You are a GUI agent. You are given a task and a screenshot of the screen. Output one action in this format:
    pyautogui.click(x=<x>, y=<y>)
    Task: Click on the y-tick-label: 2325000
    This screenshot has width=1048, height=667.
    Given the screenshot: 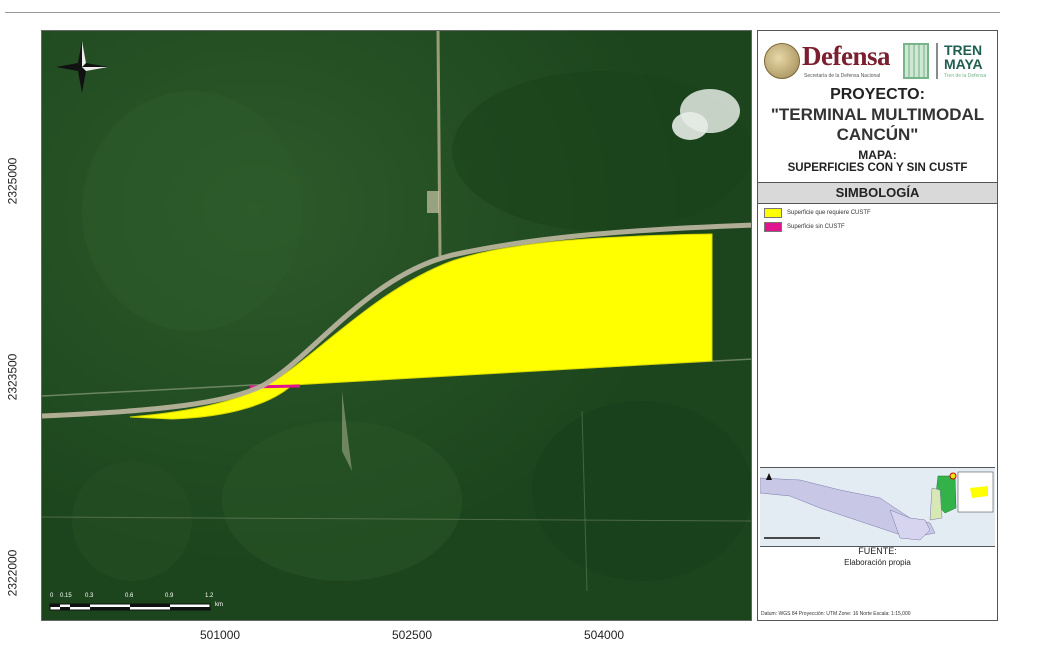 What is the action you would take?
    pyautogui.click(x=12, y=181)
    